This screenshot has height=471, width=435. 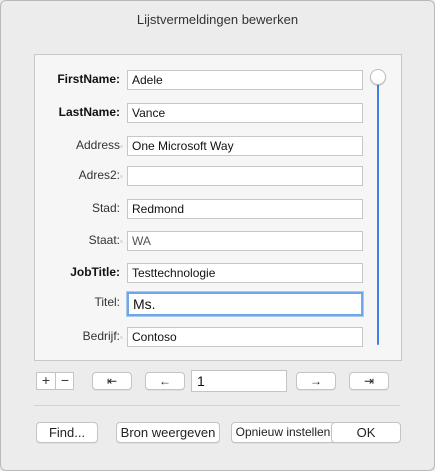 I want to click on view-source-button: Bron weergeven, so click(x=168, y=432).